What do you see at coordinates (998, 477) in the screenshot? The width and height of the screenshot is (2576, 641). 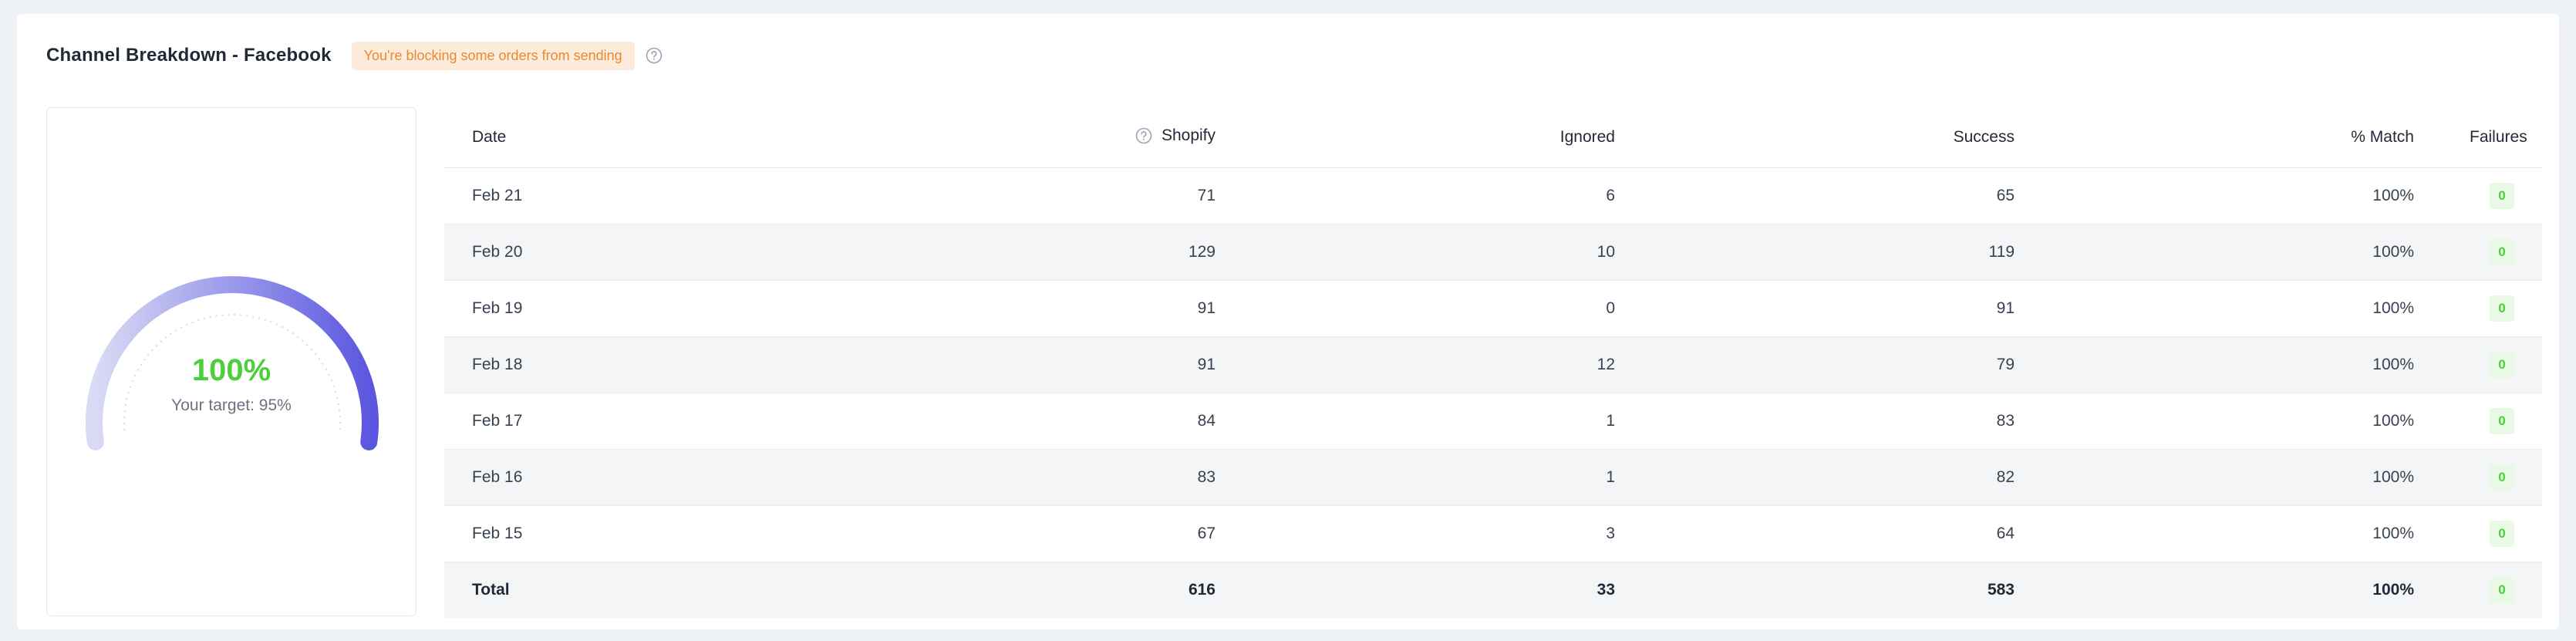 I see `cell-shopify: 83` at bounding box center [998, 477].